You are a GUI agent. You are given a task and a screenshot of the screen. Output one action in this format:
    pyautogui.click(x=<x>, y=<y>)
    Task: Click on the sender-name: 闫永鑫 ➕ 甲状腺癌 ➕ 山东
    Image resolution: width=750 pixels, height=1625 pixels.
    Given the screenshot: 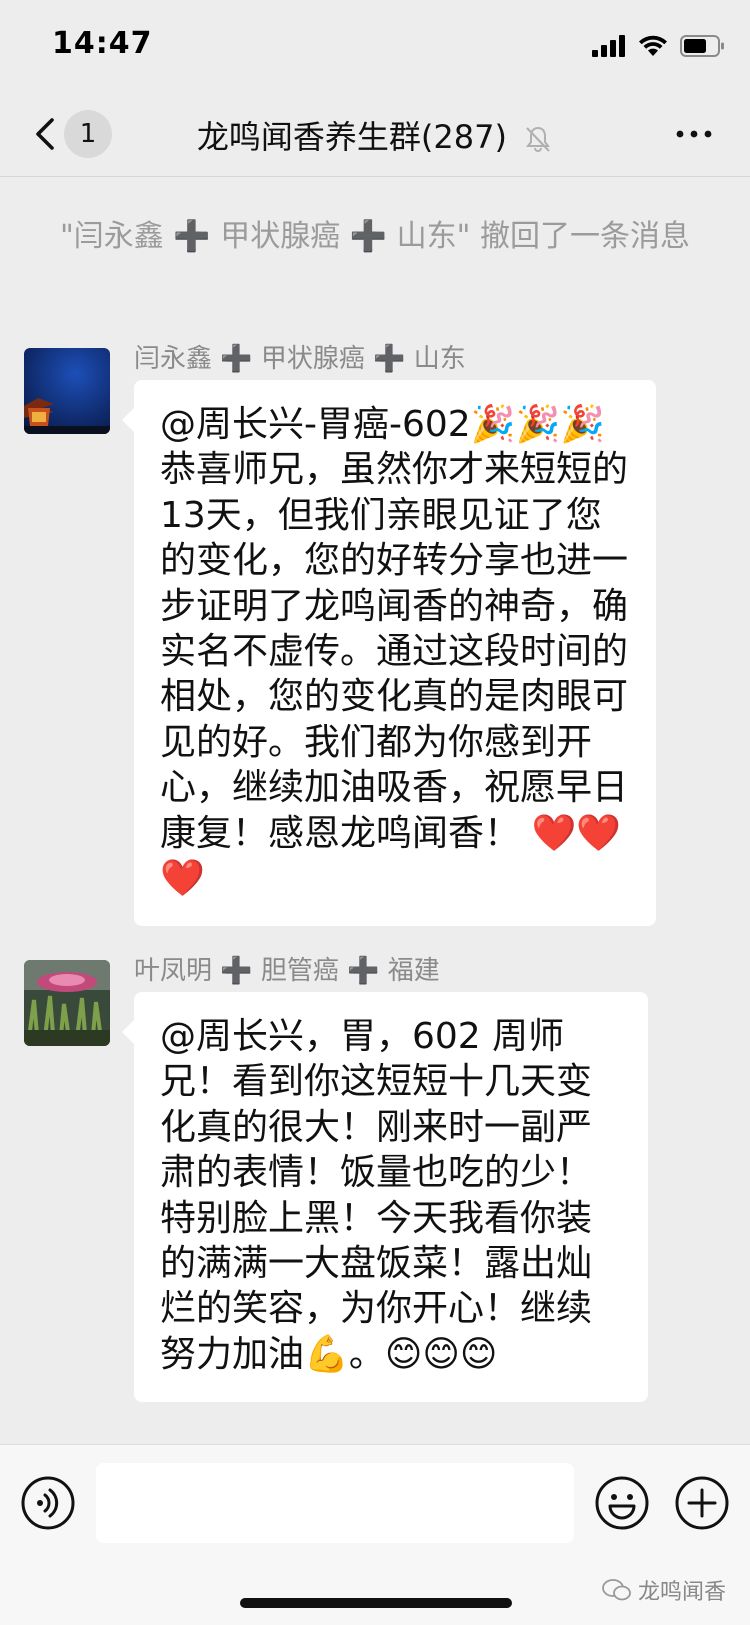 What is the action you would take?
    pyautogui.click(x=300, y=359)
    